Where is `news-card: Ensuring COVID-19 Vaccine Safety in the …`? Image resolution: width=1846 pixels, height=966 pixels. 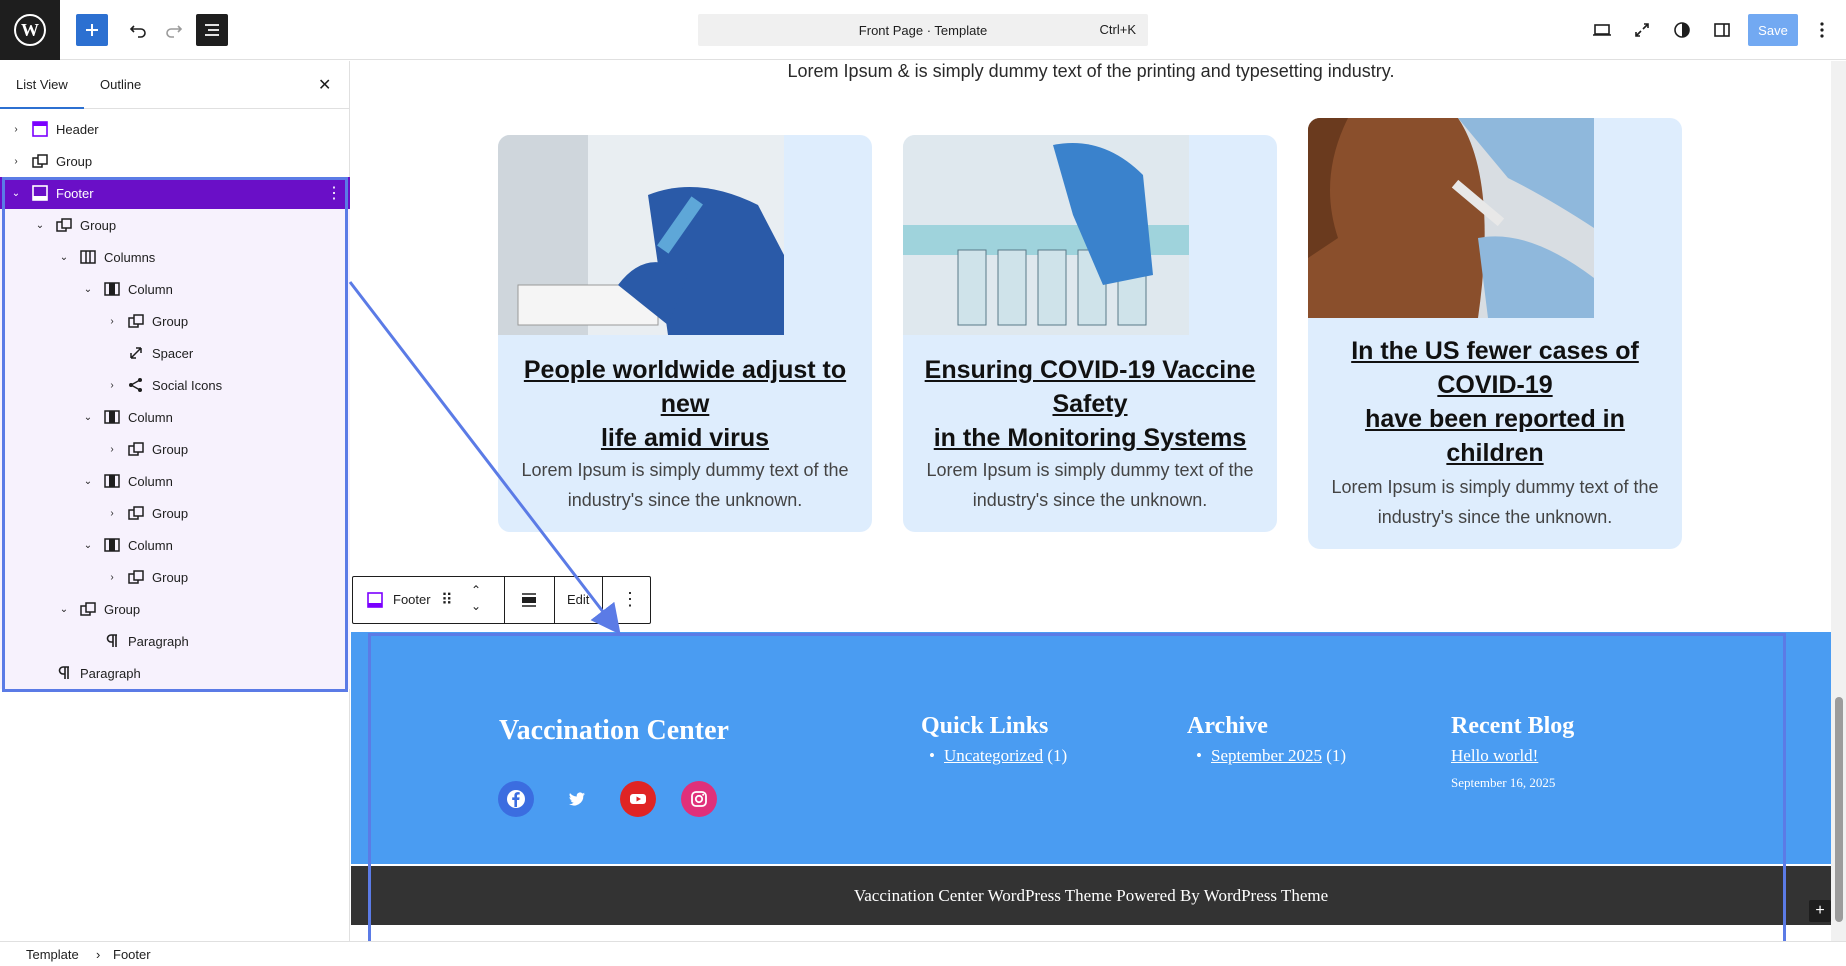 news-card: Ensuring COVID-19 Vaccine Safety in the … is located at coordinates (1090, 333).